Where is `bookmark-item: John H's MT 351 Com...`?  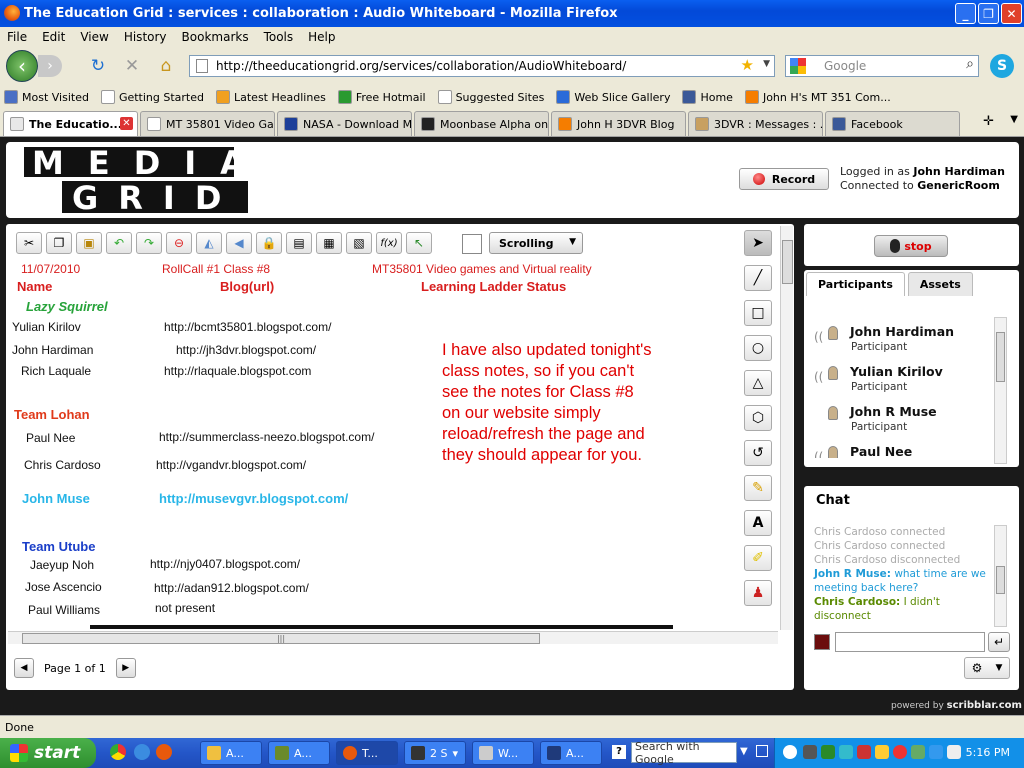
bookmark-item: John H's MT 351 Com... is located at coordinates (817, 97).